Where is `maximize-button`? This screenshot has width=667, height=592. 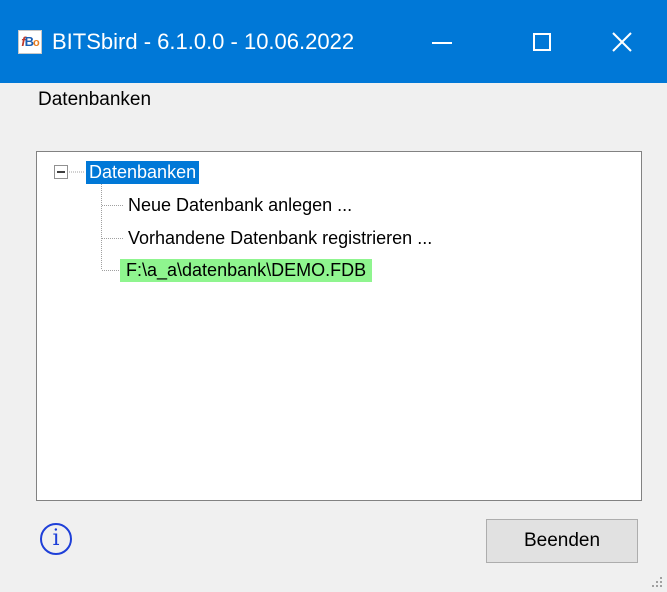 maximize-button is located at coordinates (542, 41).